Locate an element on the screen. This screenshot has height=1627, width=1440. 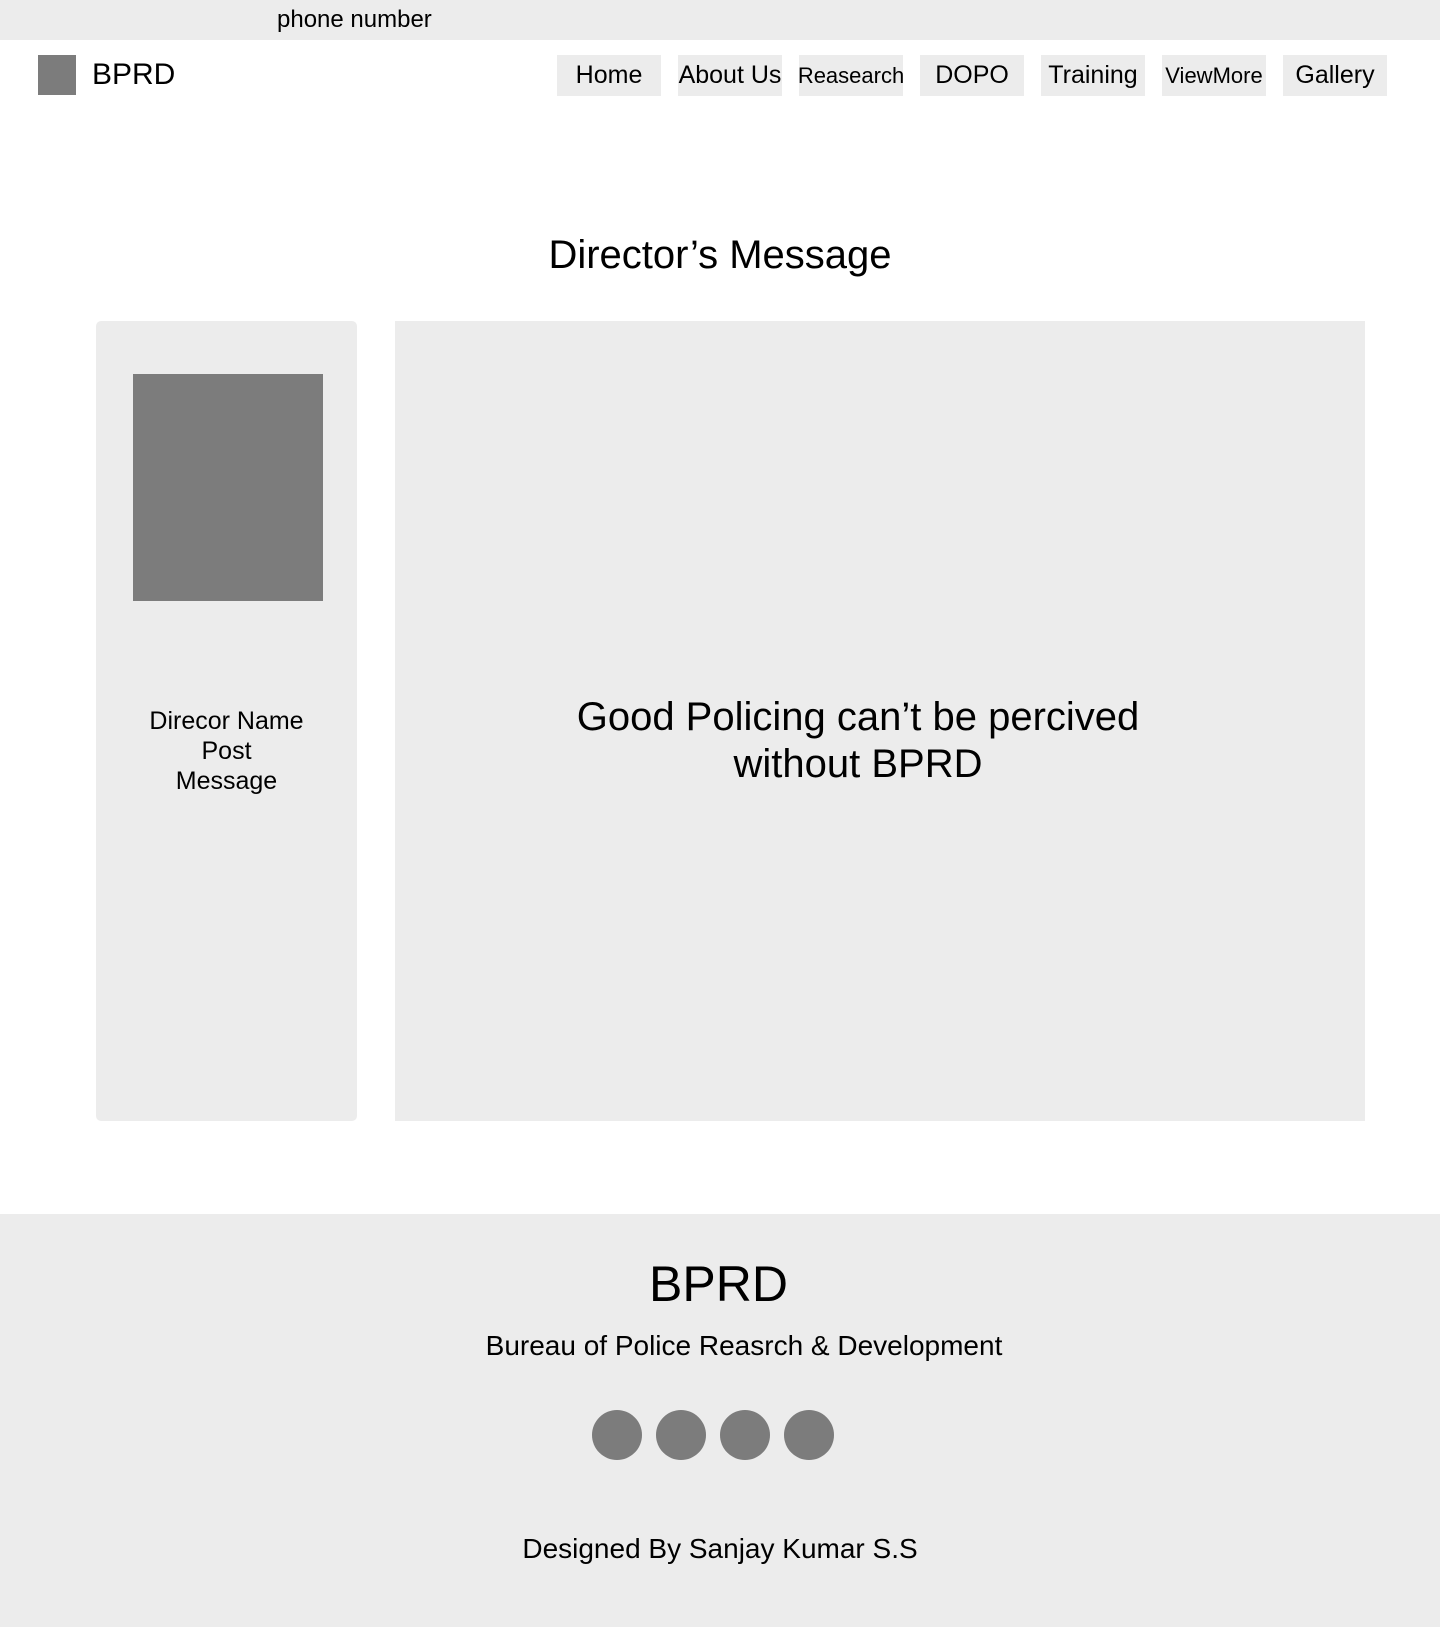
director-photo-placeholder is located at coordinates (228, 487).